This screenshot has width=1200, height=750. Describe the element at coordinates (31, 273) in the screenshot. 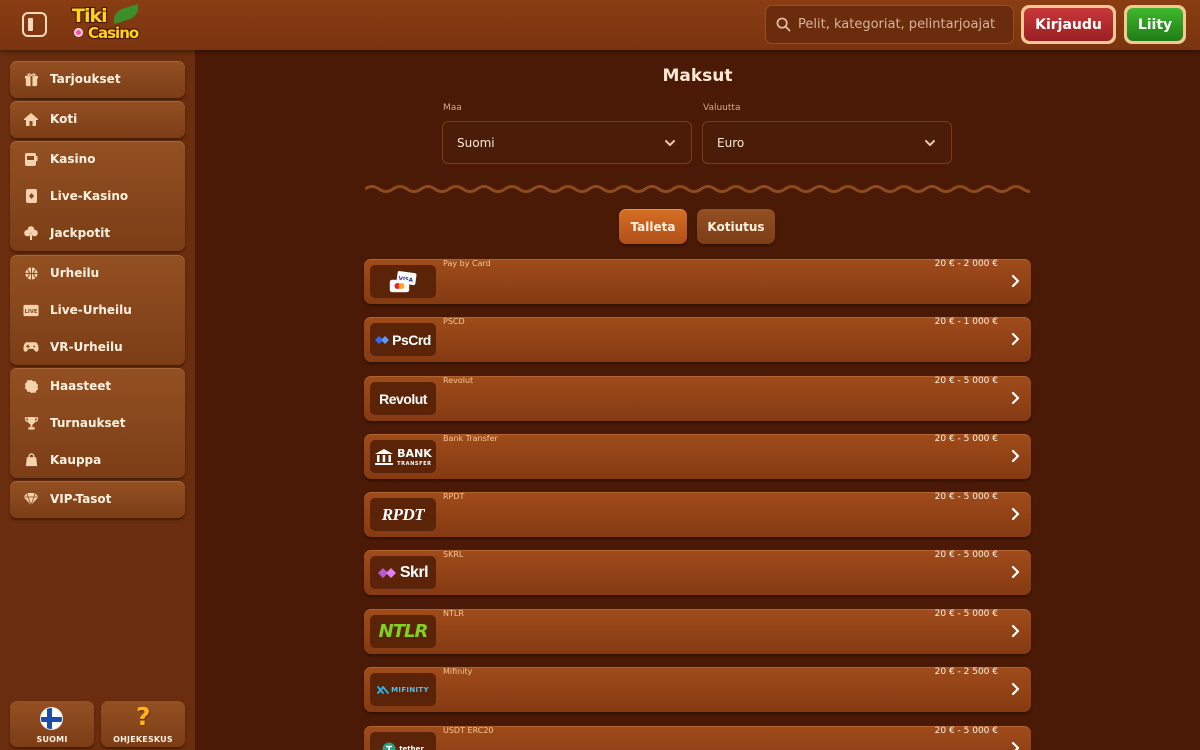

I see `basketball-icon` at that location.